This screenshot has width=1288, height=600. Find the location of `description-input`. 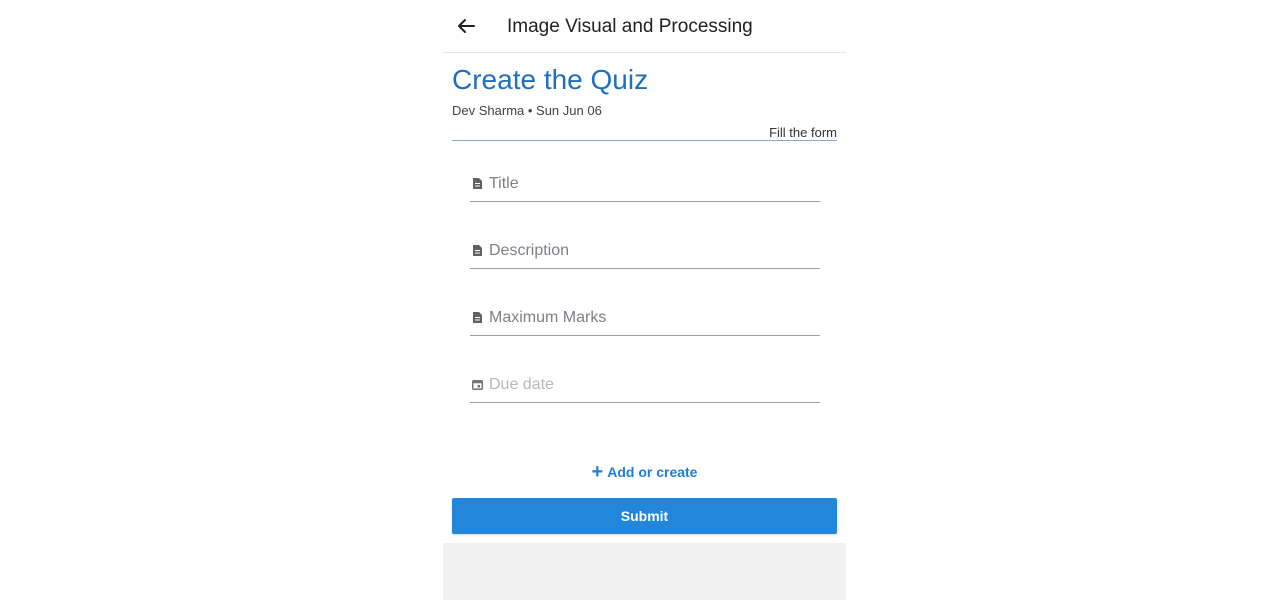

description-input is located at coordinates (649, 250).